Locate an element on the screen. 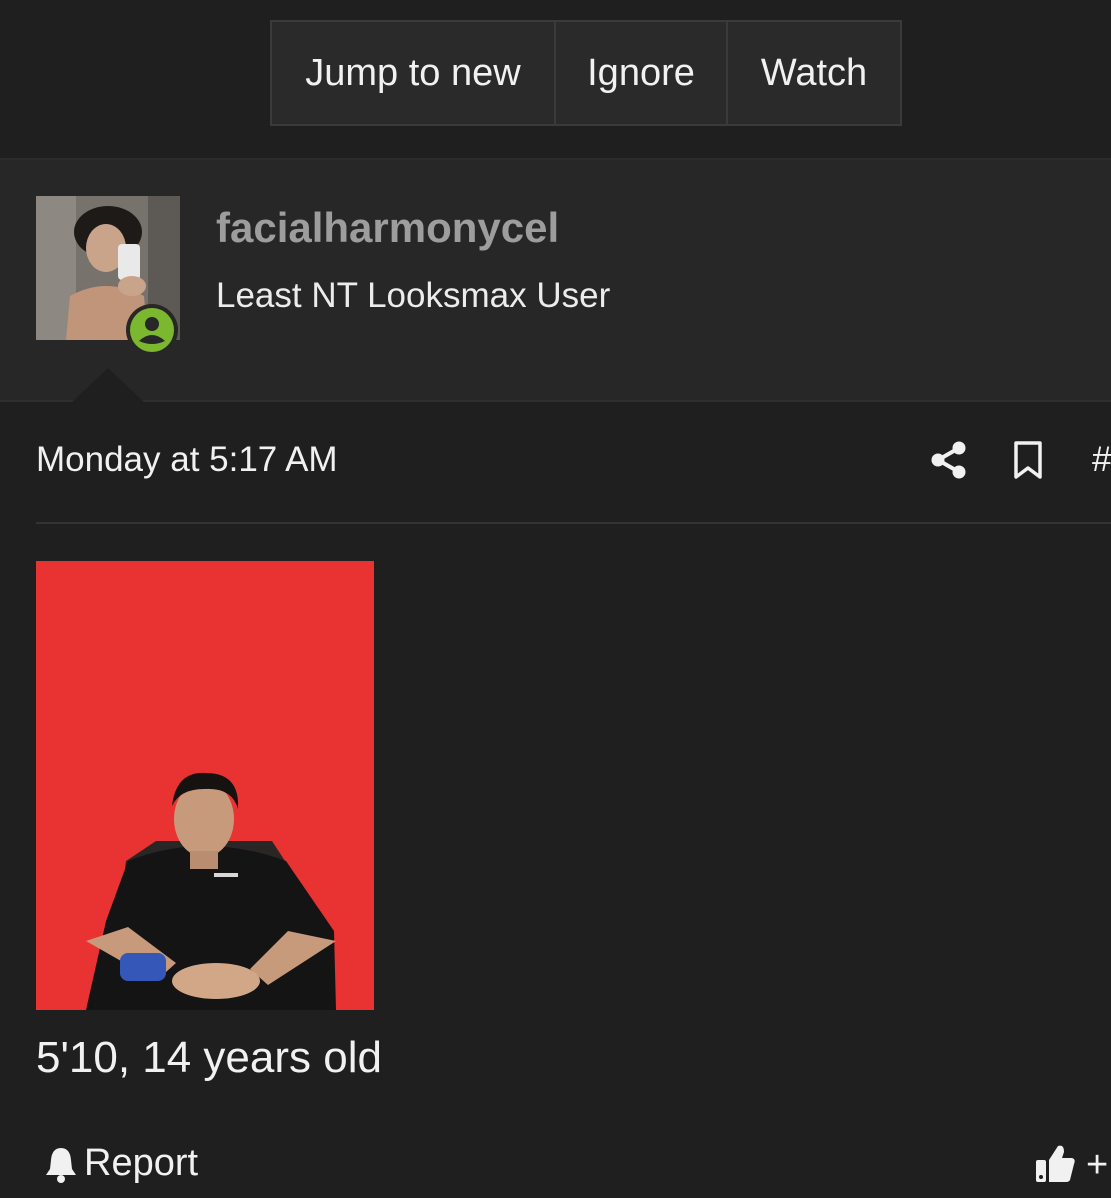 Image resolution: width=1111 pixels, height=1198 pixels. report-button: Report is located at coordinates (121, 1163).